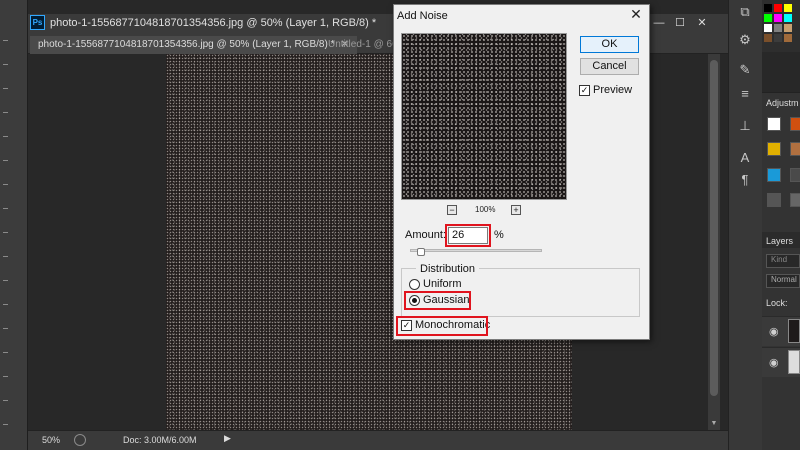 The width and height of the screenshot is (800, 450). What do you see at coordinates (485, 209) in the screenshot?
I see `preview-zoom-level: 100%` at bounding box center [485, 209].